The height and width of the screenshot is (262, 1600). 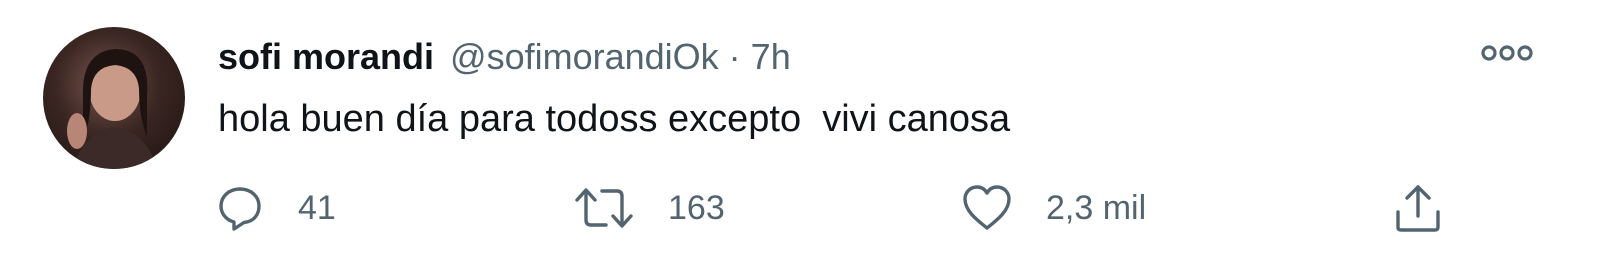 I want to click on avatar-photo, so click(x=112, y=109).